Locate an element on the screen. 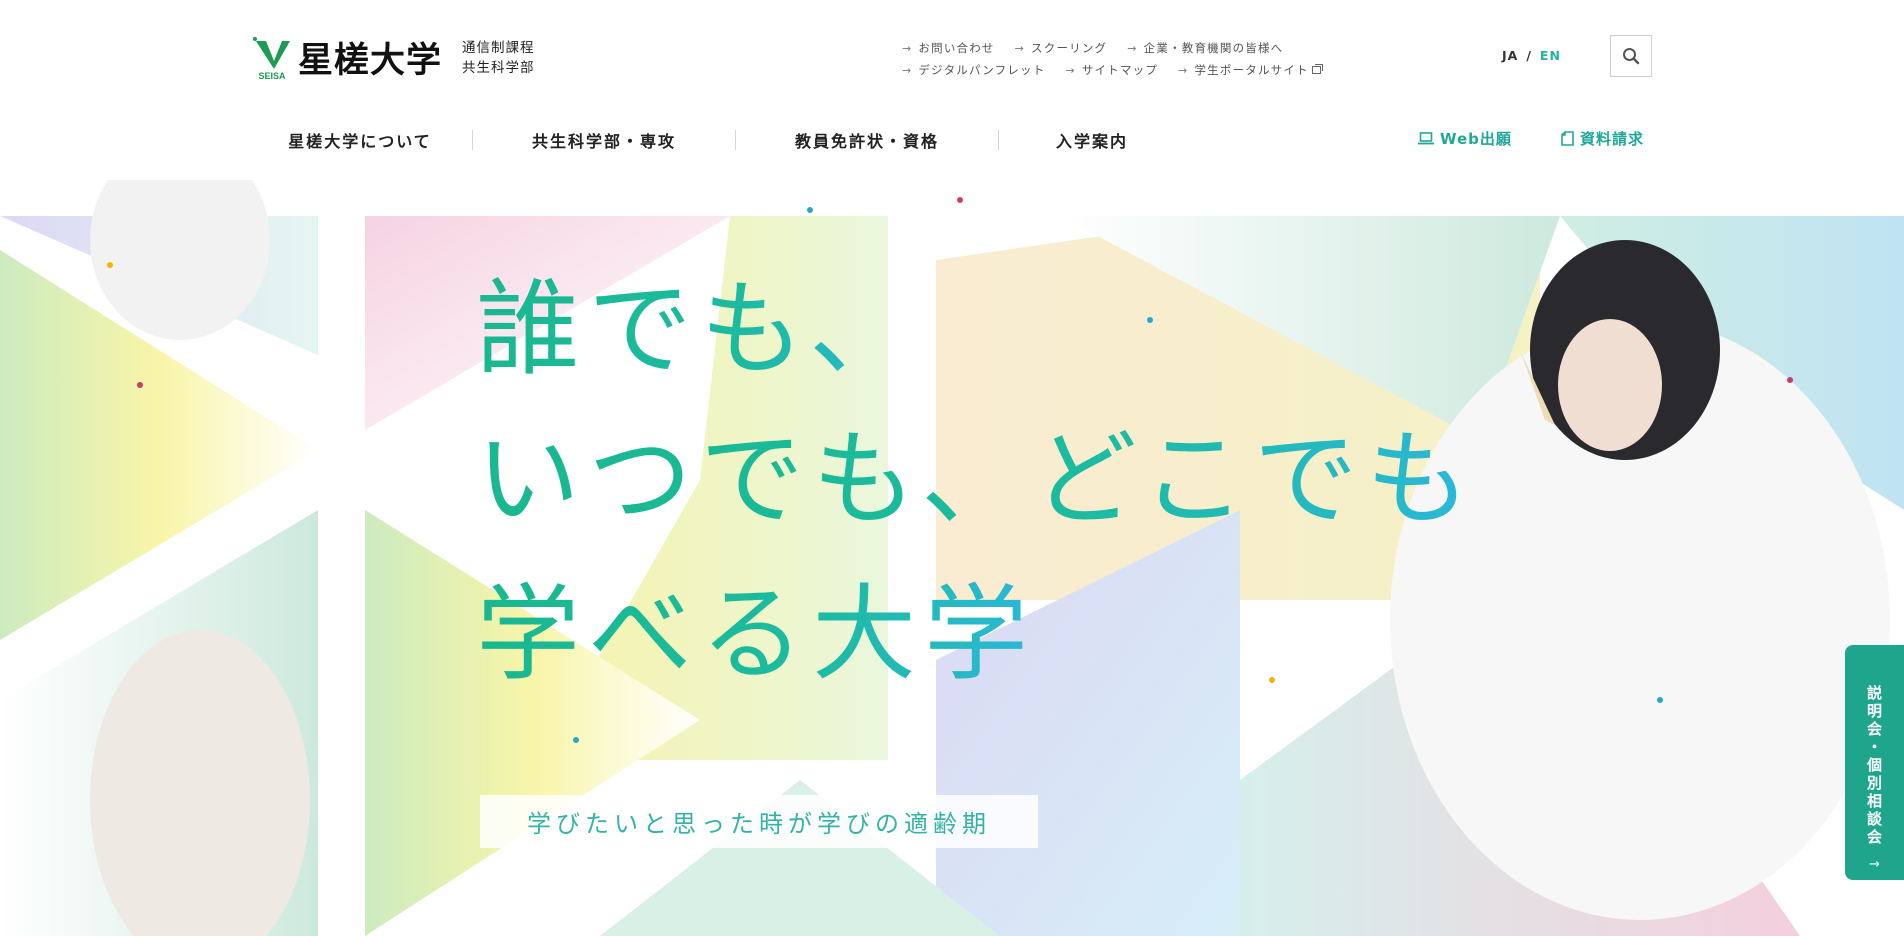  util-link-student-portal: → 学生ポータルサイト is located at coordinates (1250, 70).